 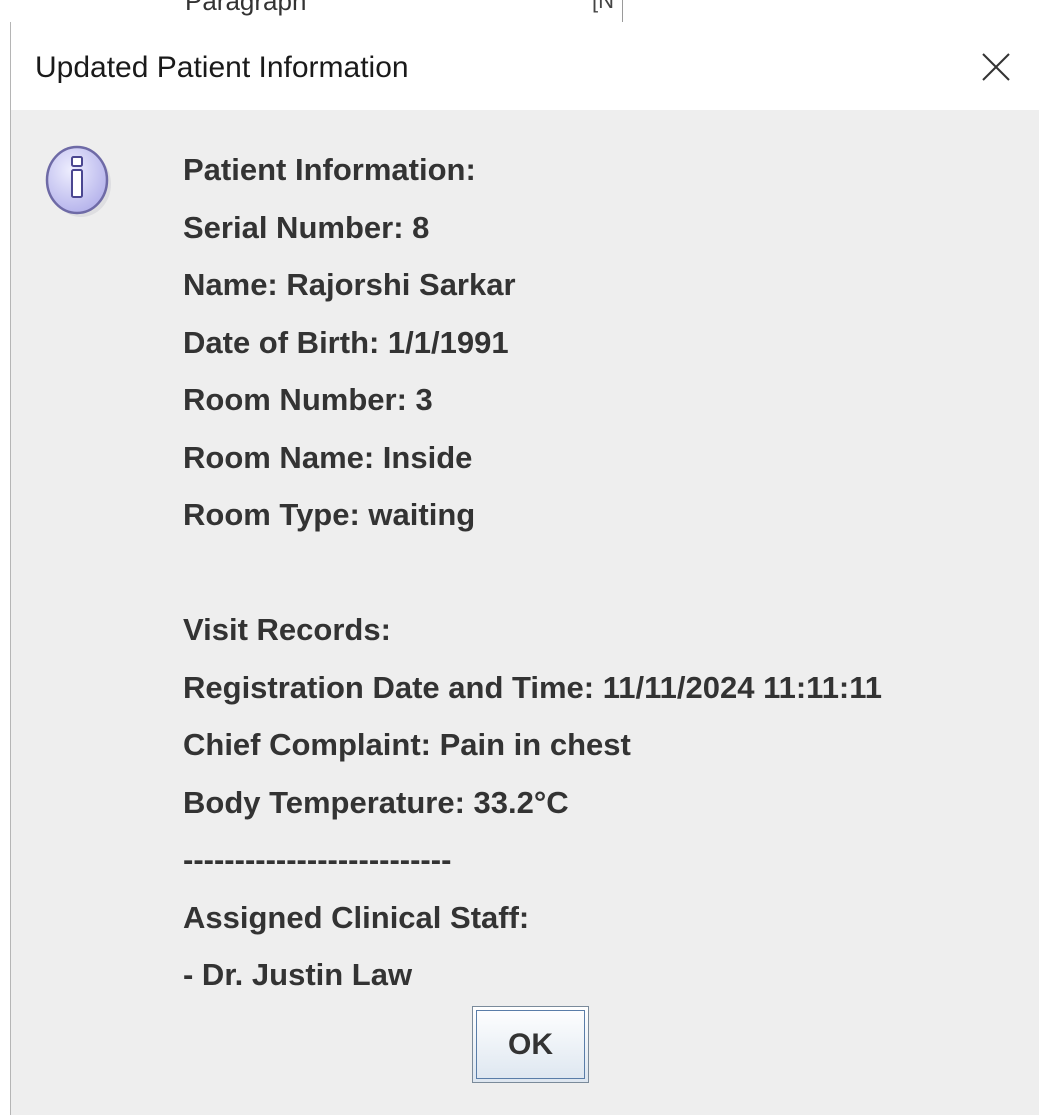 I want to click on message-line: Room Number: 3, so click(x=308, y=399).